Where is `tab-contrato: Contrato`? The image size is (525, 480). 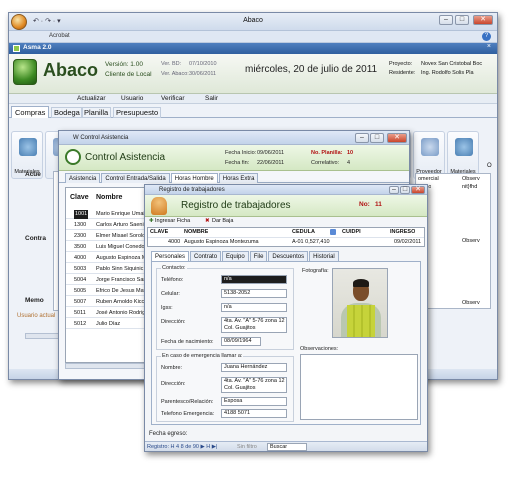
tab-contrato: Contrato is located at coordinates (206, 256).